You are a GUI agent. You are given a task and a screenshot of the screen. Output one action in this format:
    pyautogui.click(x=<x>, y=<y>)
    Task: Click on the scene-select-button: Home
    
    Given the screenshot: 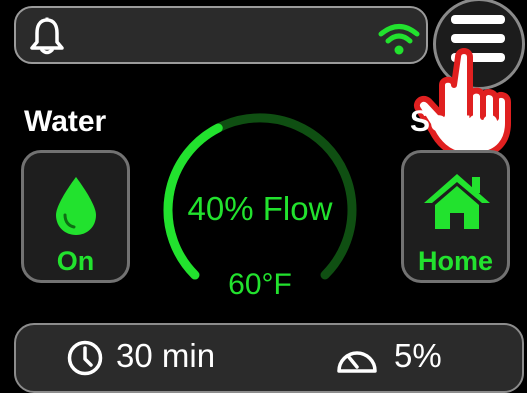 What is the action you would take?
    pyautogui.click(x=455, y=216)
    